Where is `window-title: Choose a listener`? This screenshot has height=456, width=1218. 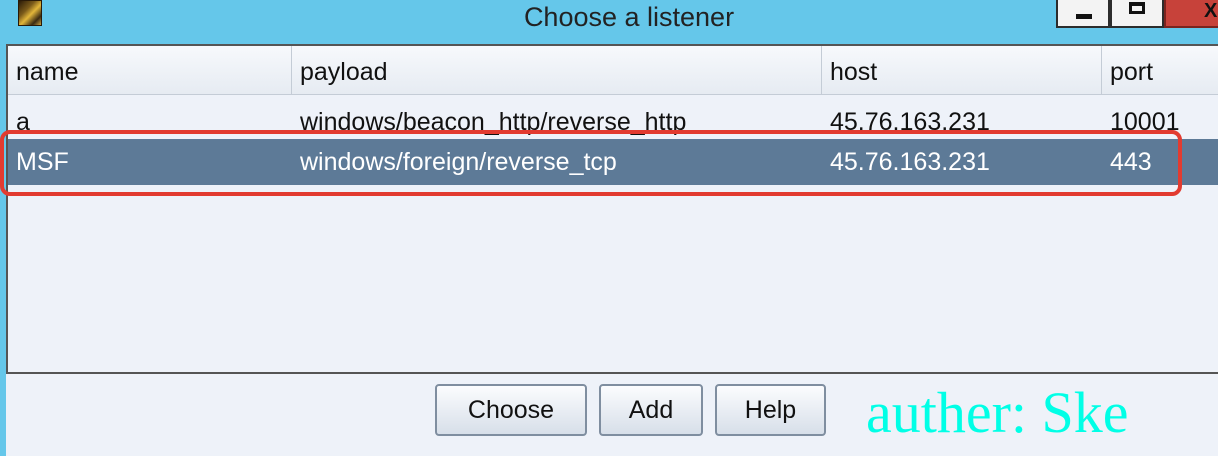
window-title: Choose a listener is located at coordinates (629, 17).